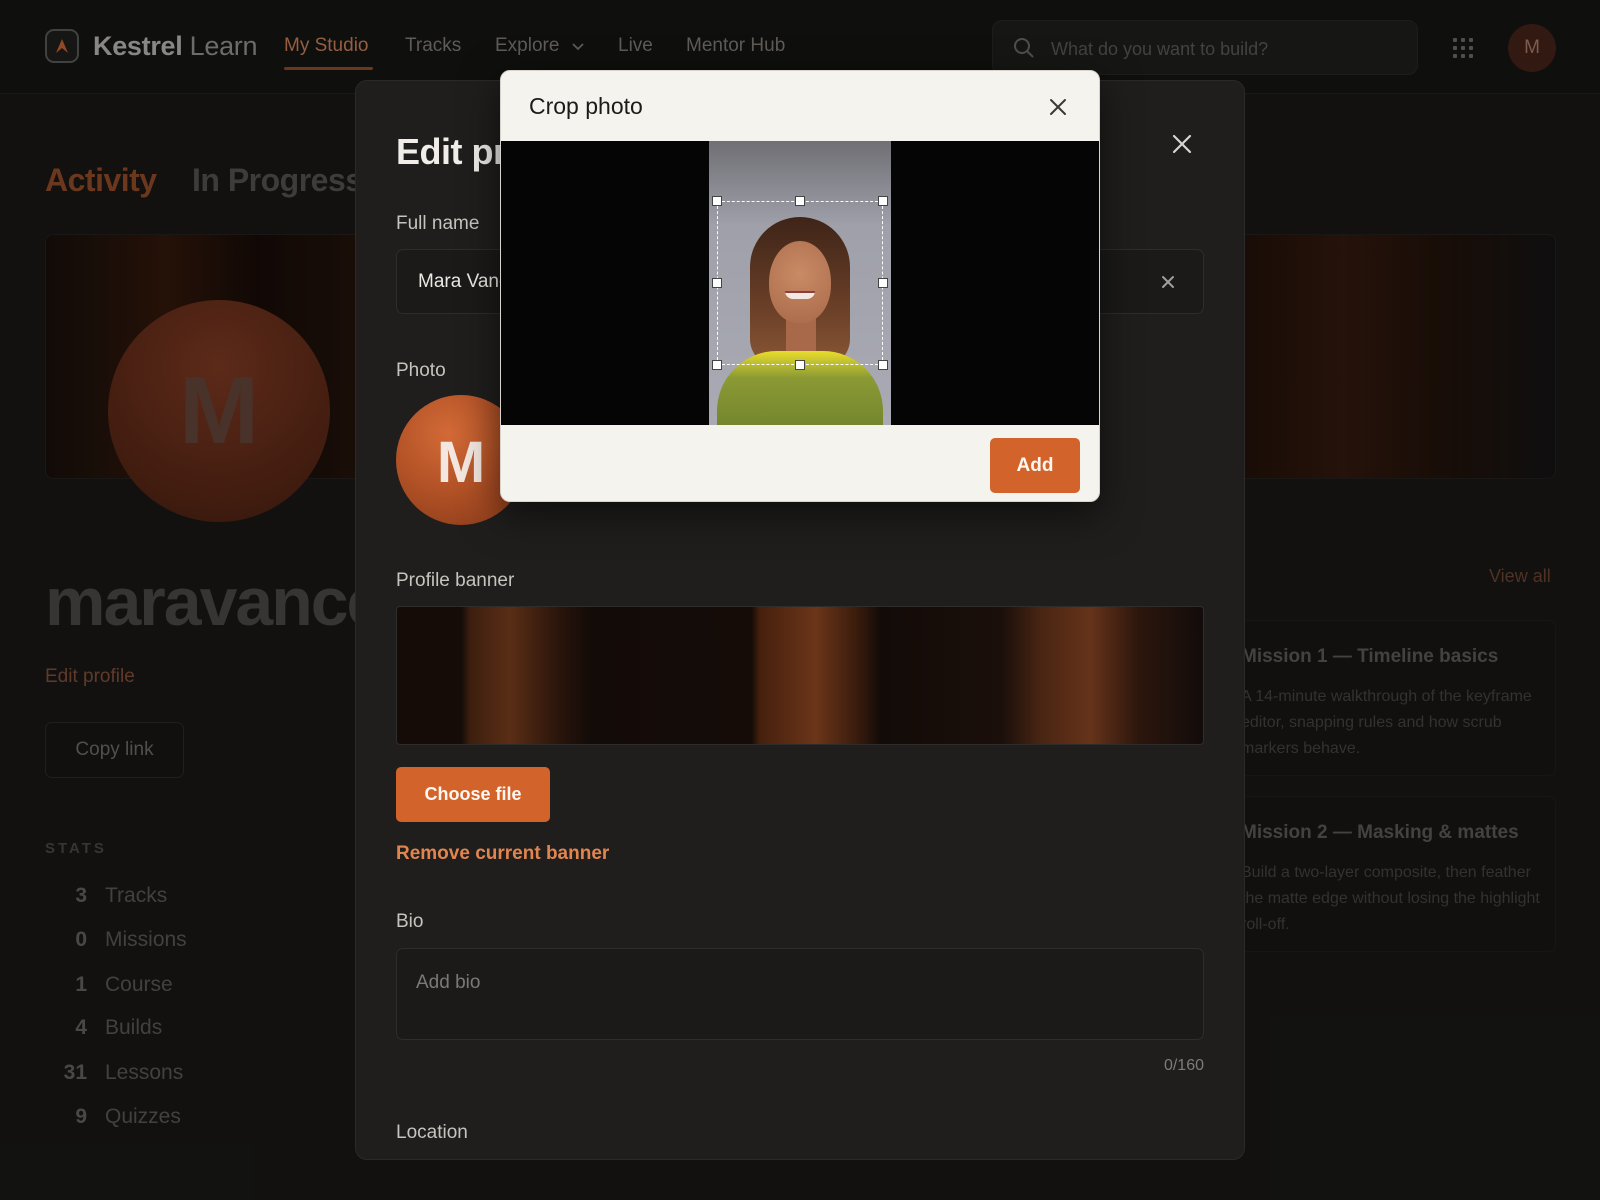 This screenshot has width=1600, height=1200. What do you see at coordinates (114, 750) in the screenshot?
I see `copy-link-button: Copy link` at bounding box center [114, 750].